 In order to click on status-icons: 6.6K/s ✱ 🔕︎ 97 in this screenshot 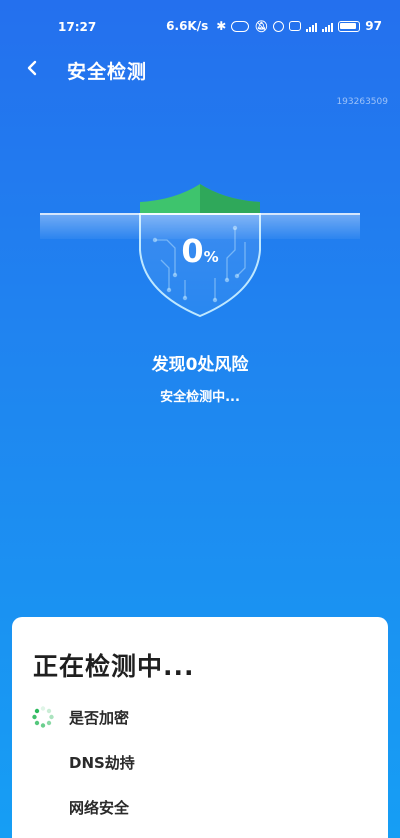, I will do `click(274, 26)`.